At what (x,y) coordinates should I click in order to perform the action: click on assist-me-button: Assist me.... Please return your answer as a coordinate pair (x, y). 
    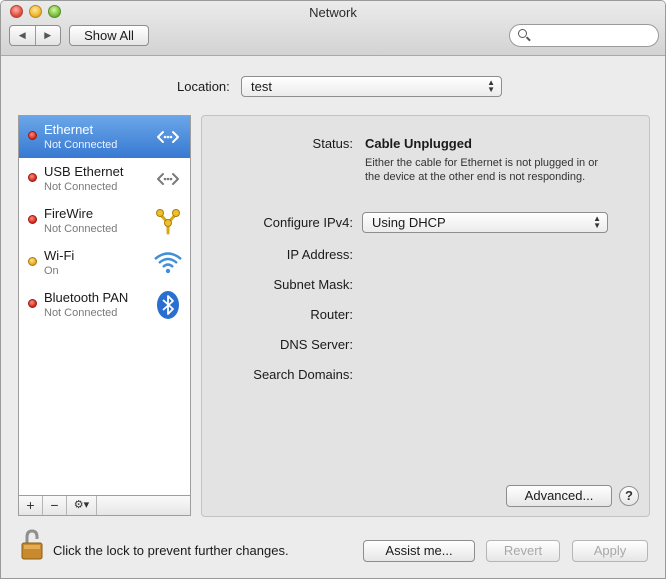
    Looking at the image, I should click on (419, 551).